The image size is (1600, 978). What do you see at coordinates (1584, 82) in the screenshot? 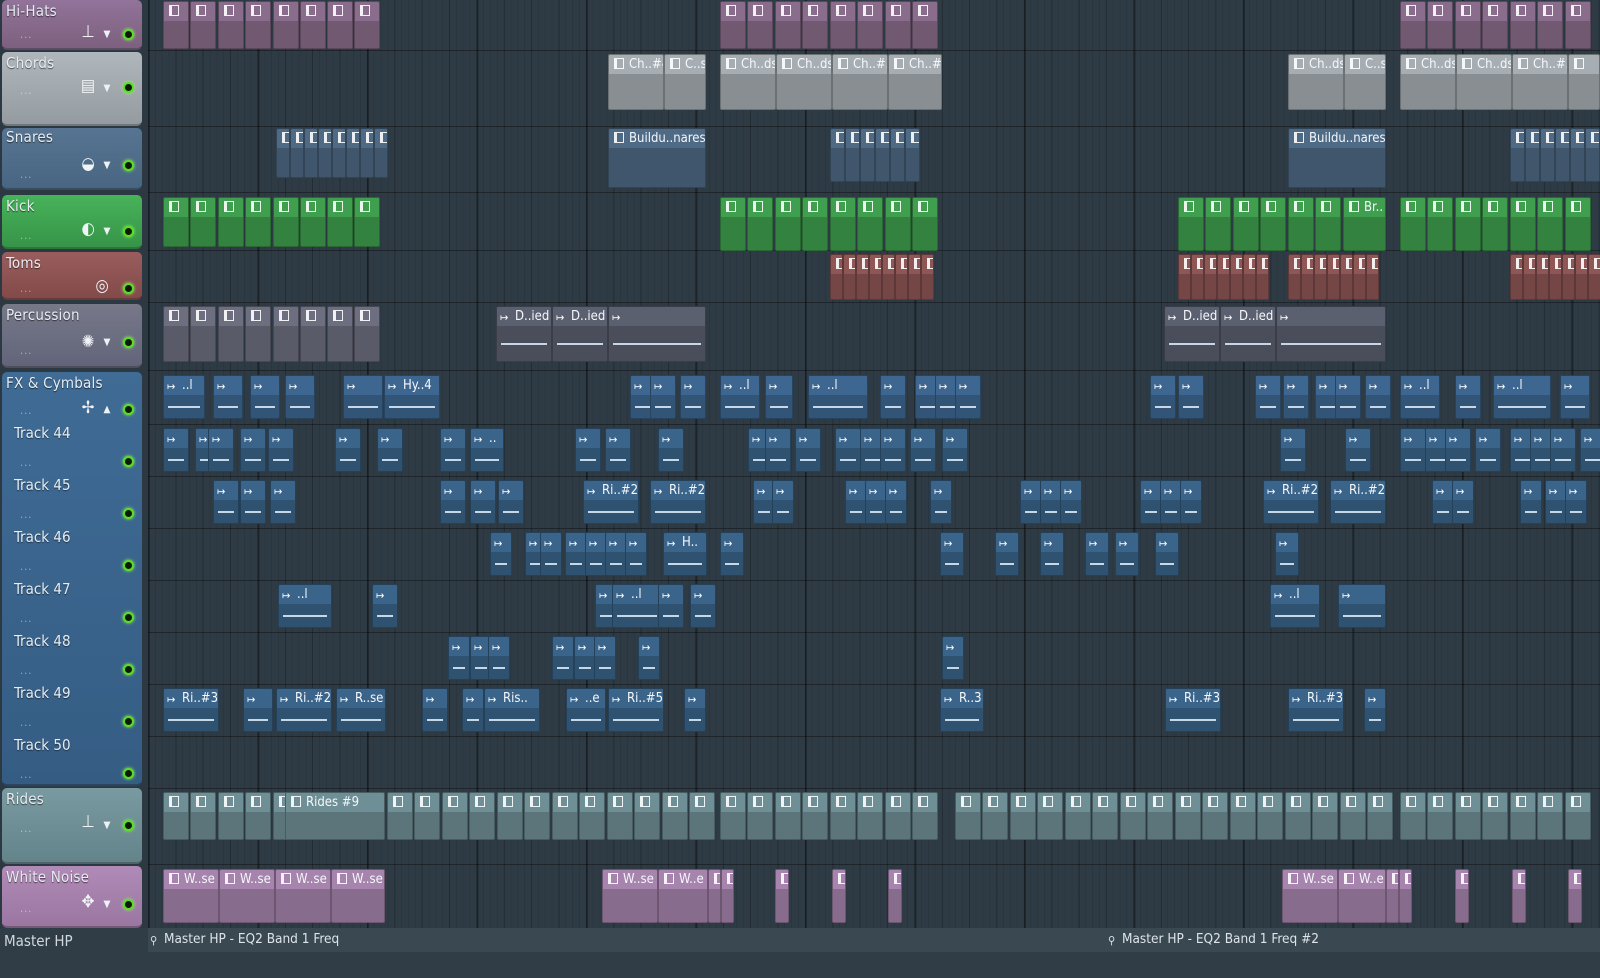
I see `chords-pattern-clip` at bounding box center [1584, 82].